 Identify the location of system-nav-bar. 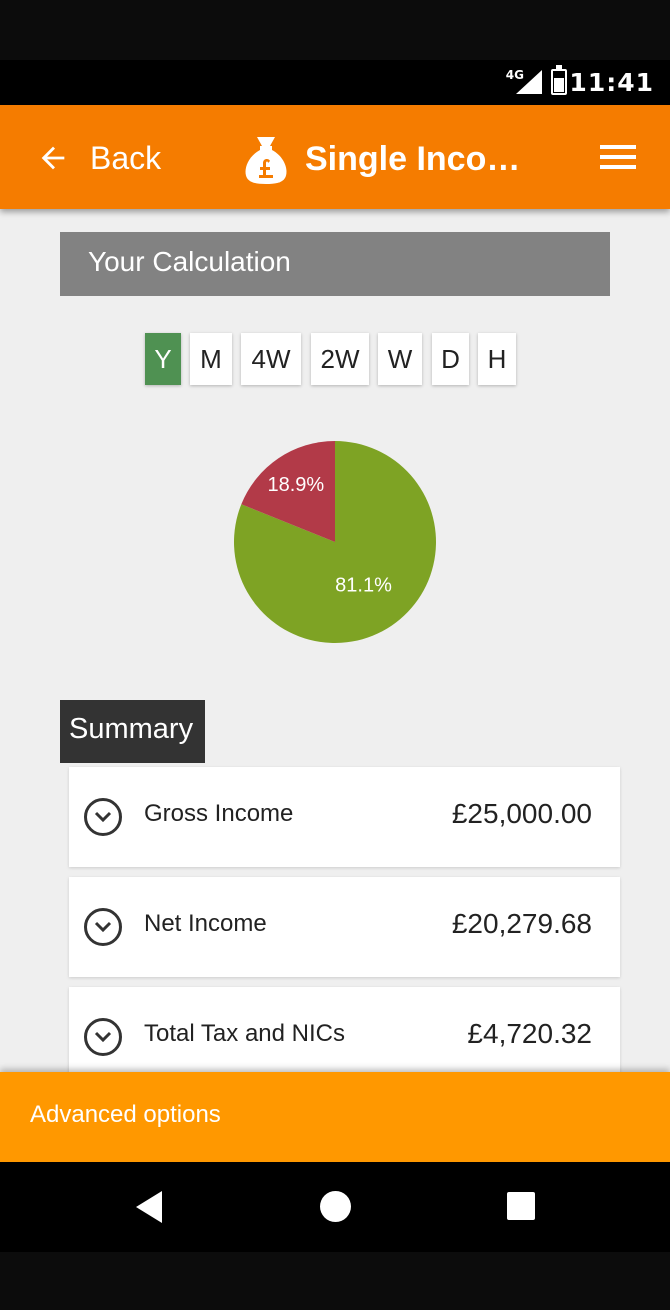
(335, 1207).